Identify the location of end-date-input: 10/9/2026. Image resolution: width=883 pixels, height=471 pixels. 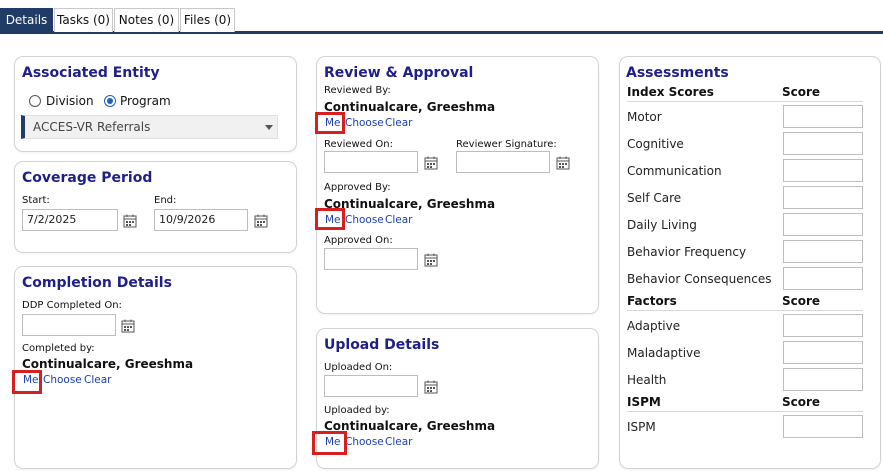
(201, 220).